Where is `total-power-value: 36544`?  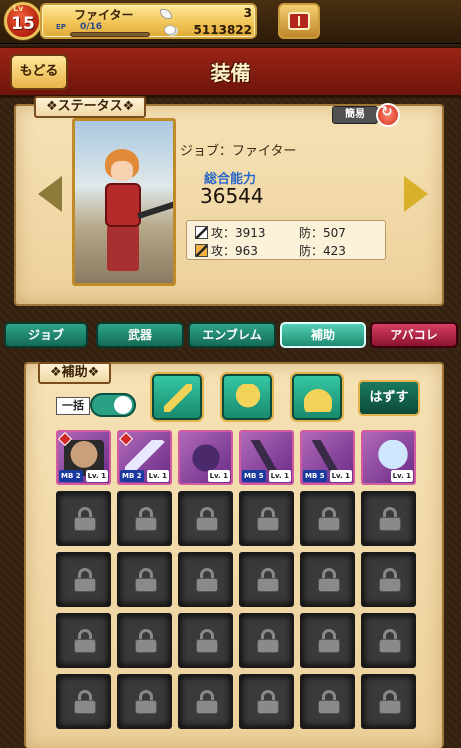
total-power-value: 36544 is located at coordinates (232, 196).